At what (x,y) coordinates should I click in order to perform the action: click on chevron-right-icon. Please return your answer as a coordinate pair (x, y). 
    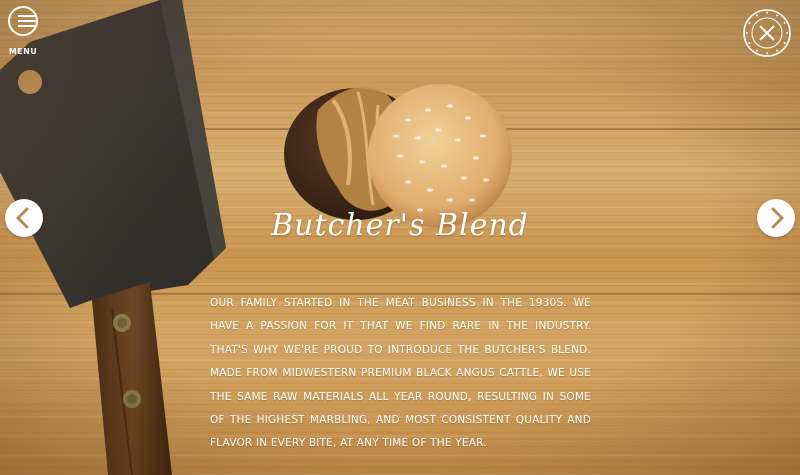
    Looking at the image, I should click on (777, 218).